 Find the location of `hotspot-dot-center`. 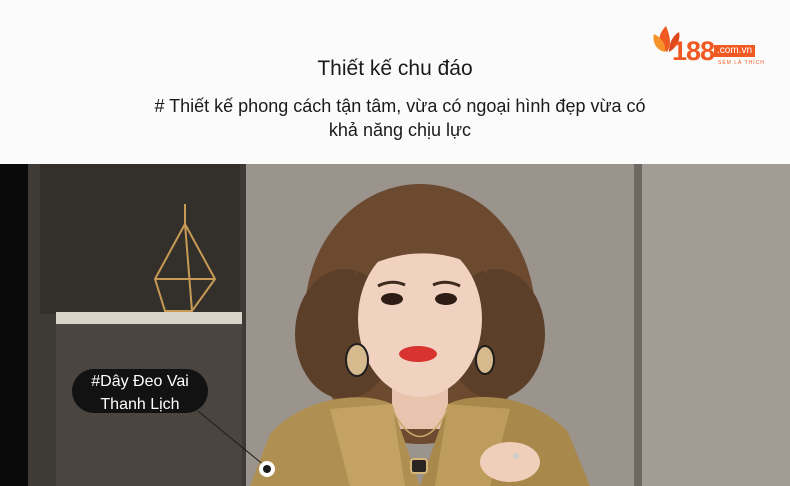

hotspot-dot-center is located at coordinates (267, 469).